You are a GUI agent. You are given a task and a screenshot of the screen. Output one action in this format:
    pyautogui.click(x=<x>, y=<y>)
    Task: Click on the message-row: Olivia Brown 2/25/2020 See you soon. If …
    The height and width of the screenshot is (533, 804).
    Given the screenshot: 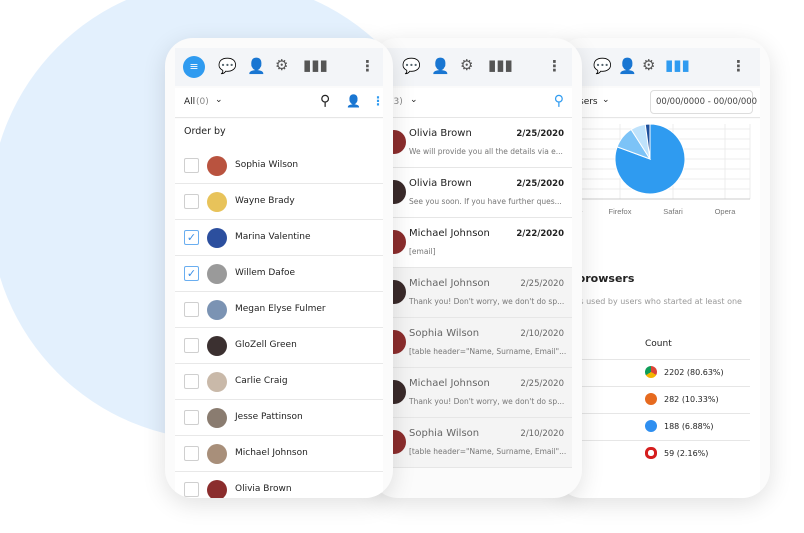 What is the action you would take?
    pyautogui.click(x=476, y=193)
    